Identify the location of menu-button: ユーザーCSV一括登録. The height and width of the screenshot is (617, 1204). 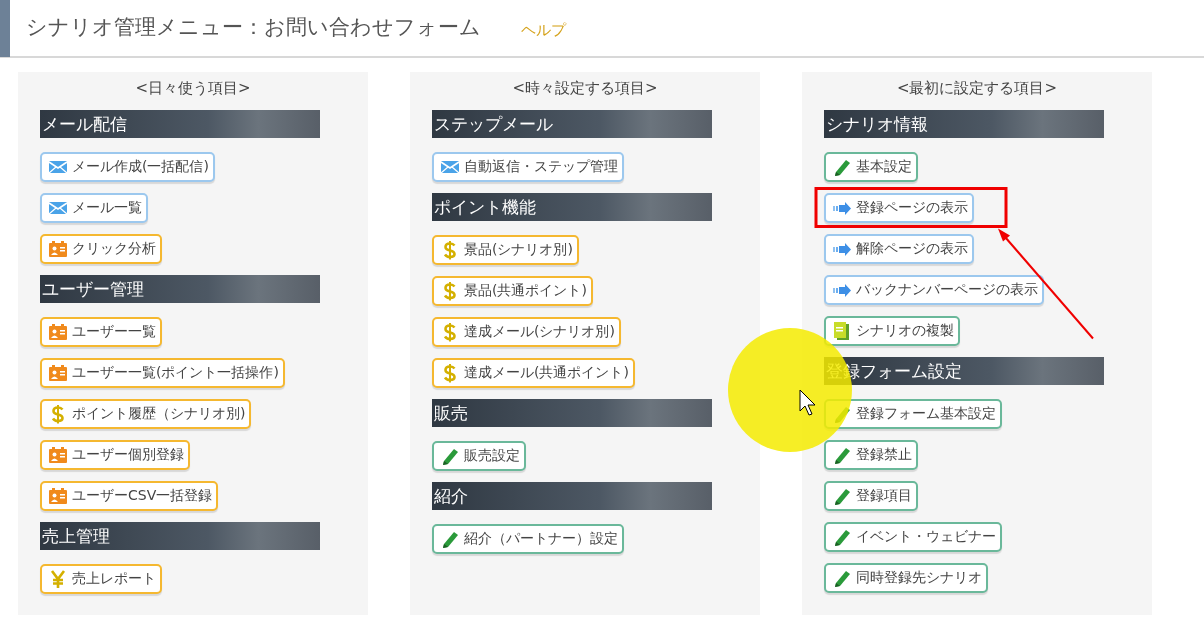
(129, 495).